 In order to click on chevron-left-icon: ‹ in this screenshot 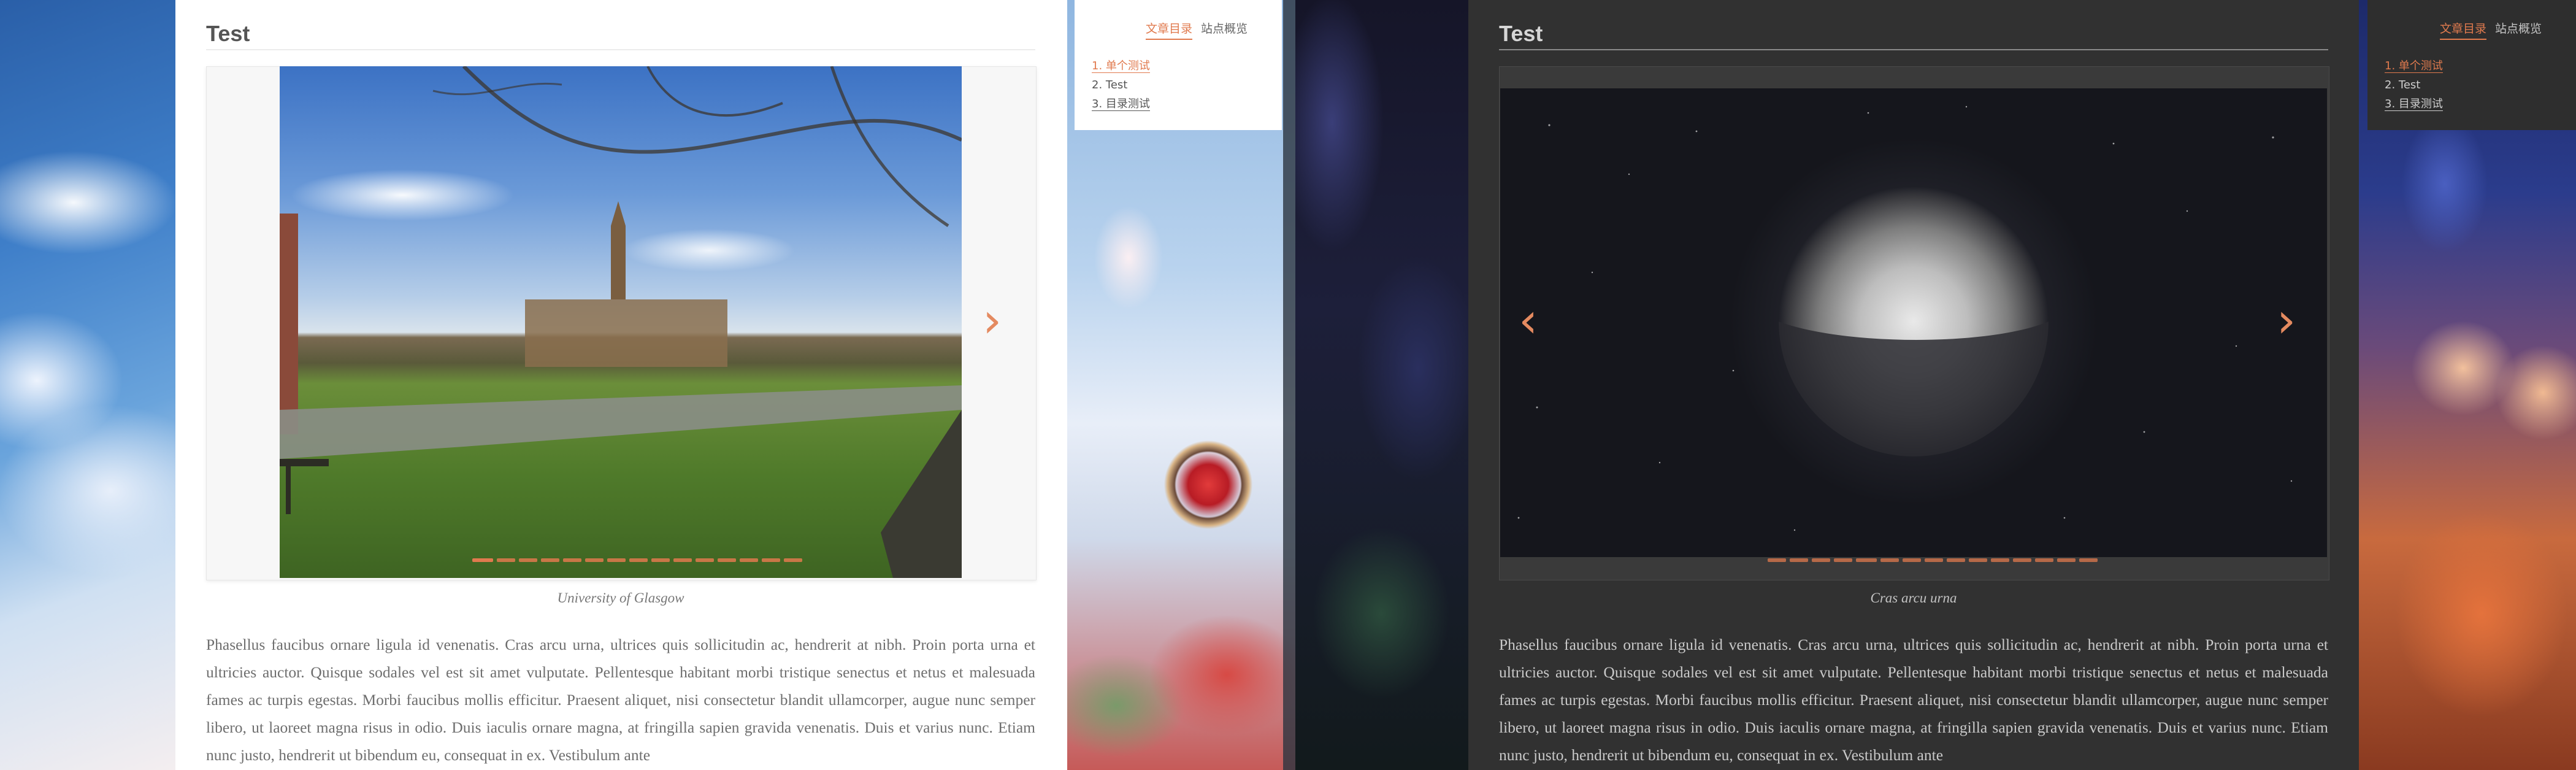, I will do `click(1528, 320)`.